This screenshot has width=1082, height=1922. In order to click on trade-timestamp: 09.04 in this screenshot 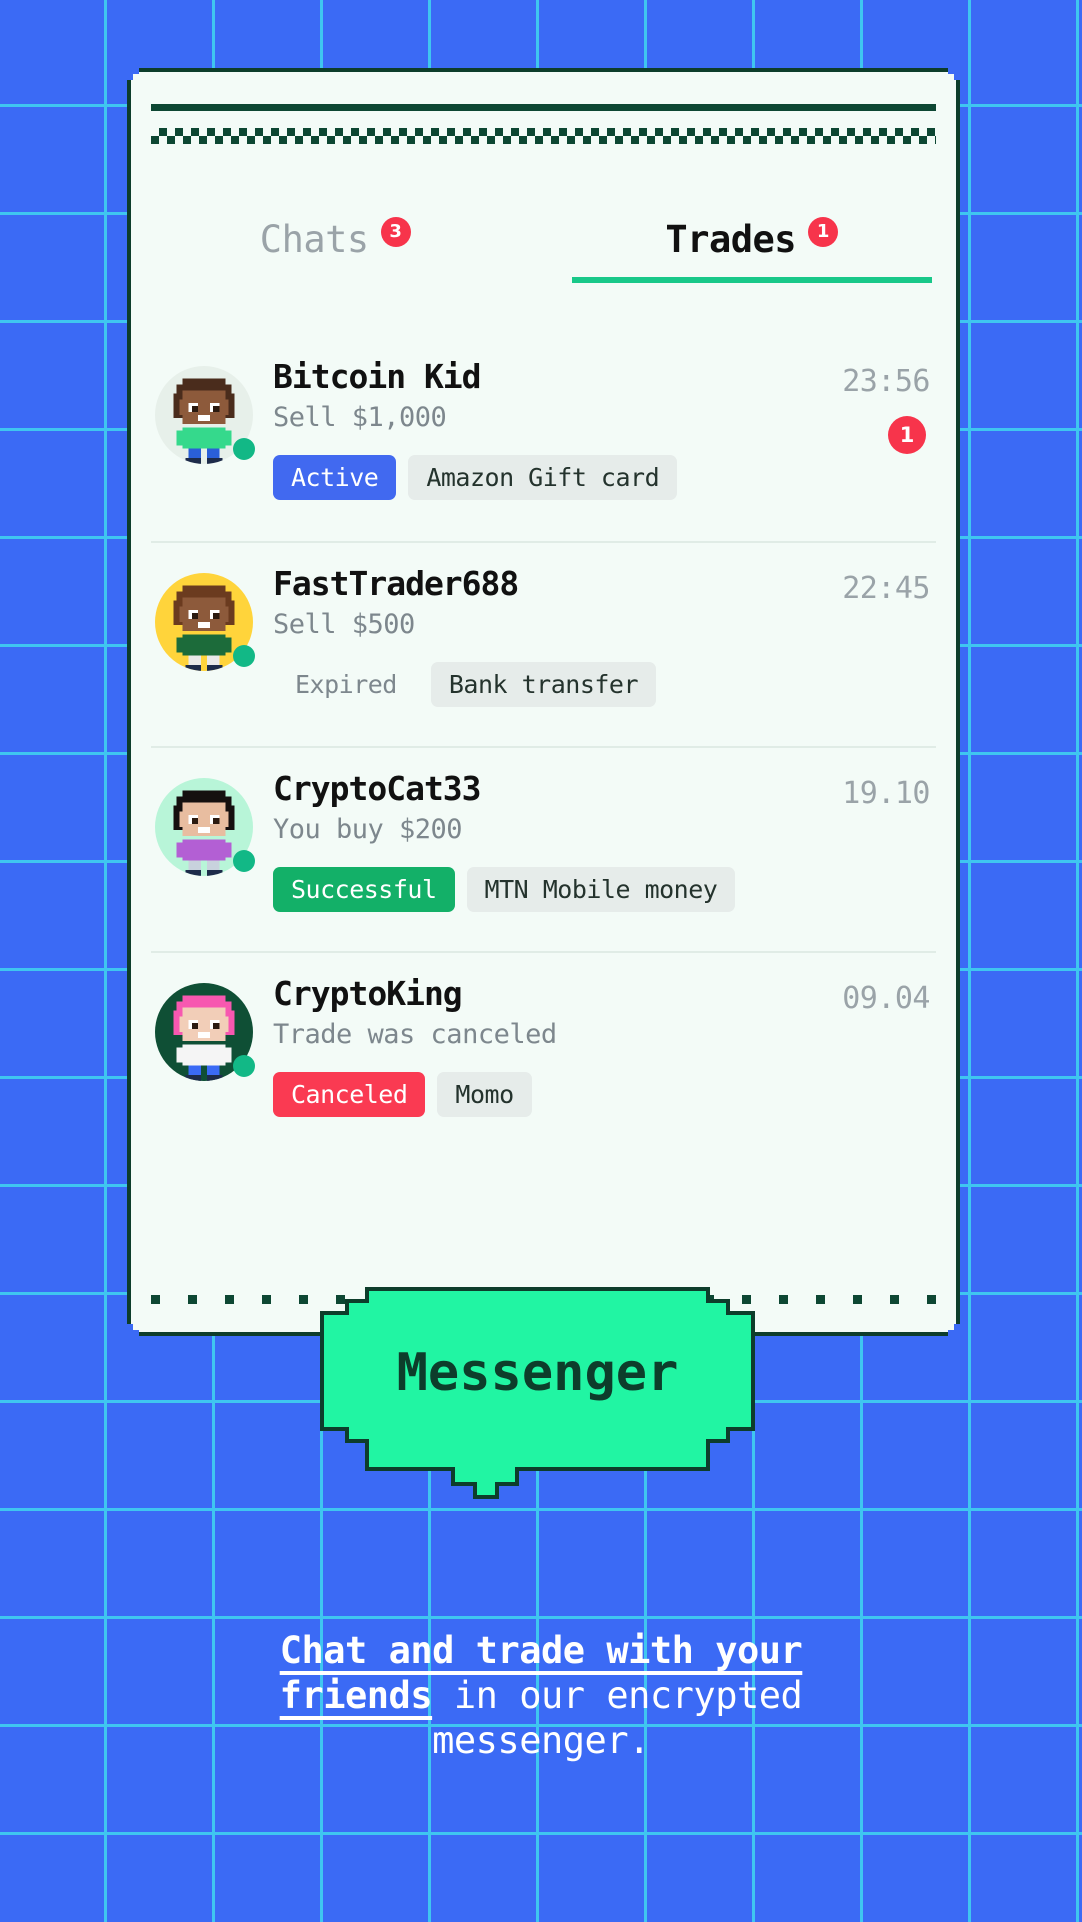, I will do `click(886, 998)`.